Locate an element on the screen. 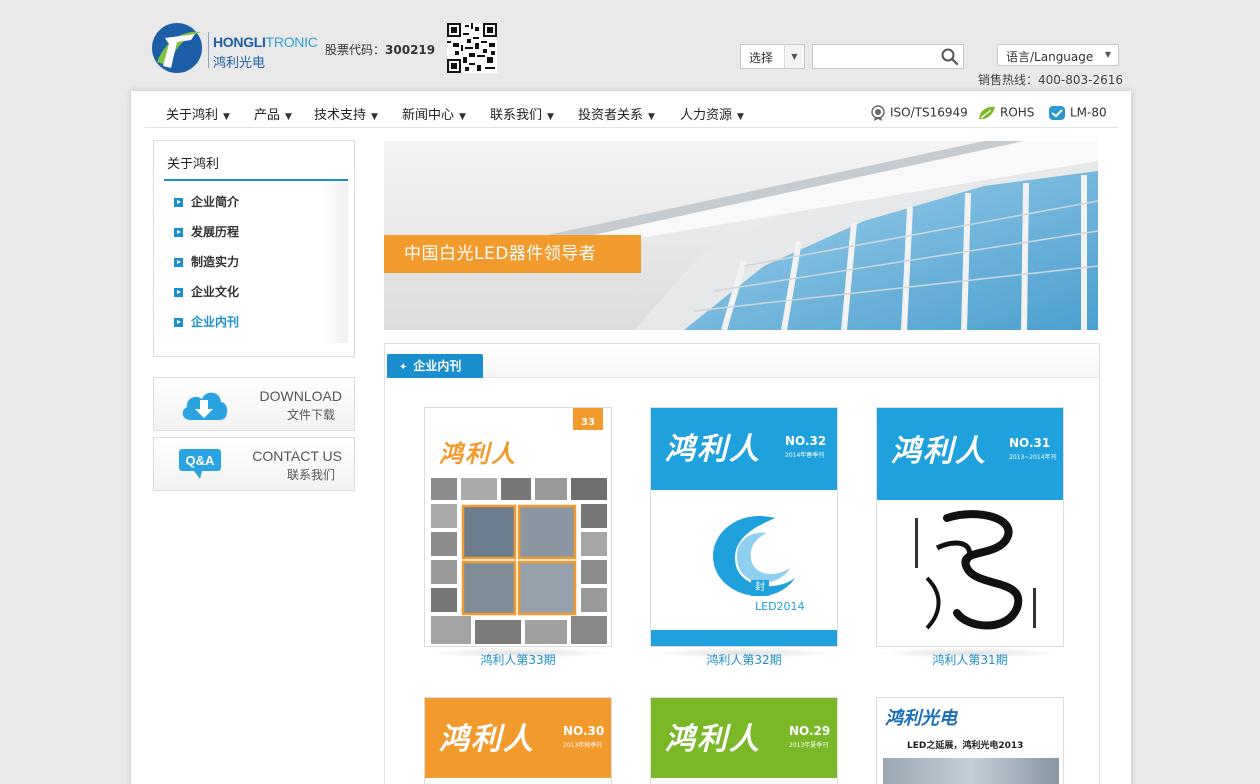  cover-seal: 封 is located at coordinates (760, 588).